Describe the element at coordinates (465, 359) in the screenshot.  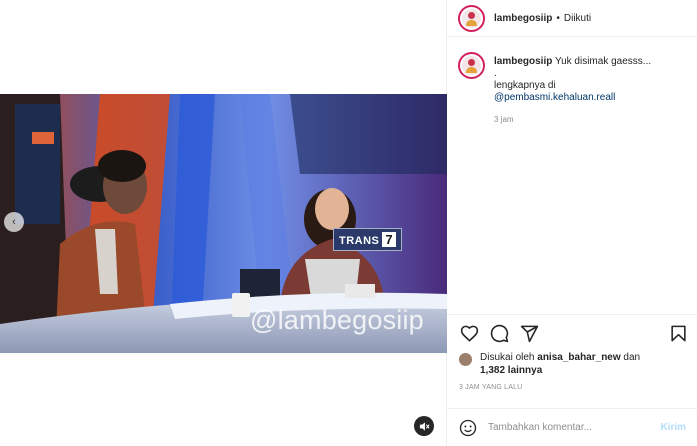
I see `liker-avatar` at that location.